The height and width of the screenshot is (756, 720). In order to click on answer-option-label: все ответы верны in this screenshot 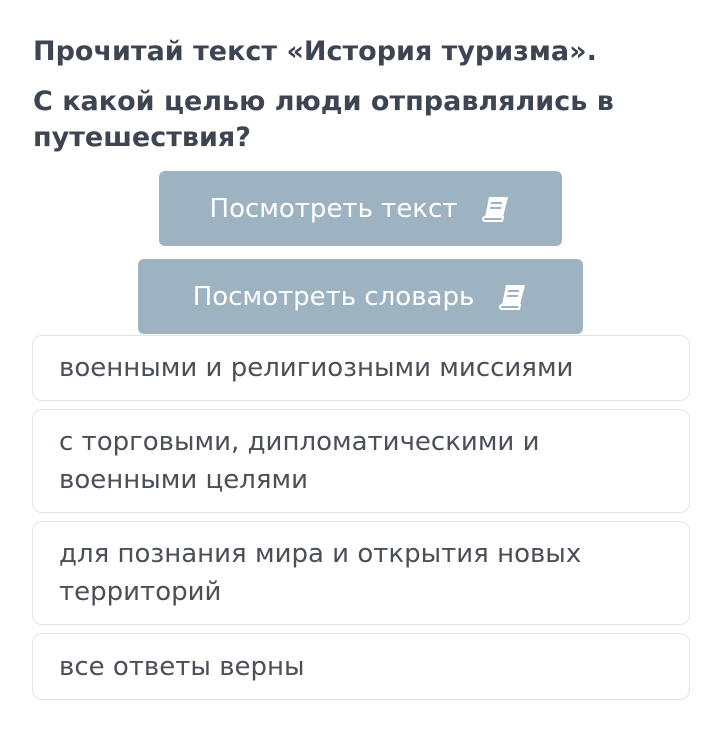, I will do `click(182, 666)`.